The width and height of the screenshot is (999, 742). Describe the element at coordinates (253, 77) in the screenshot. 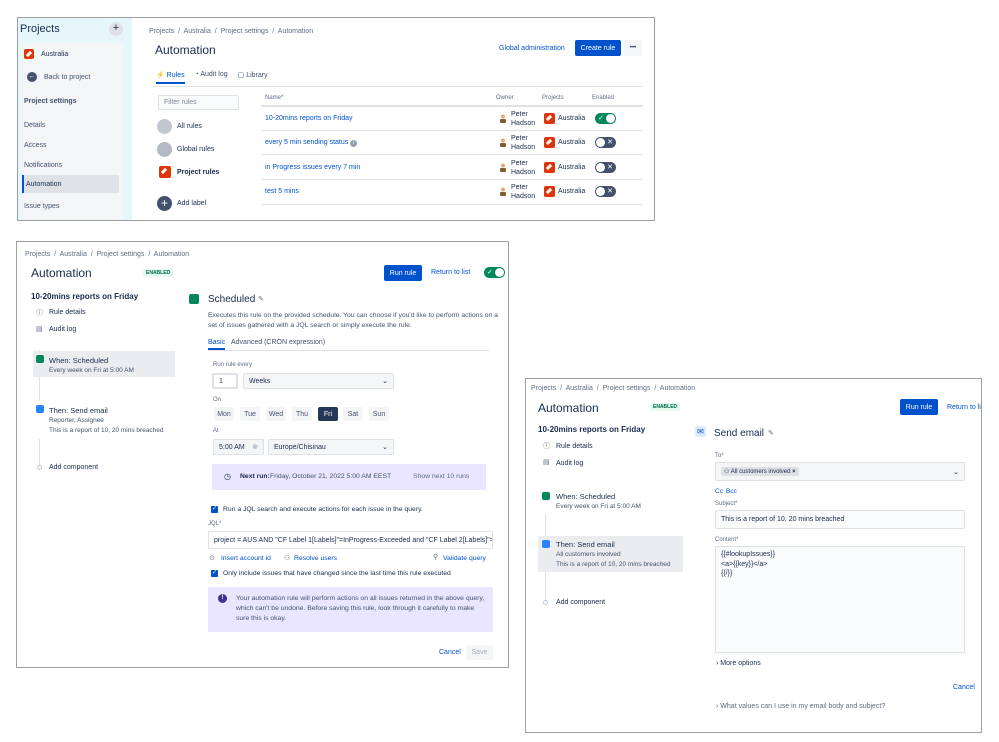

I see `tab-library: ▢ Library` at that location.